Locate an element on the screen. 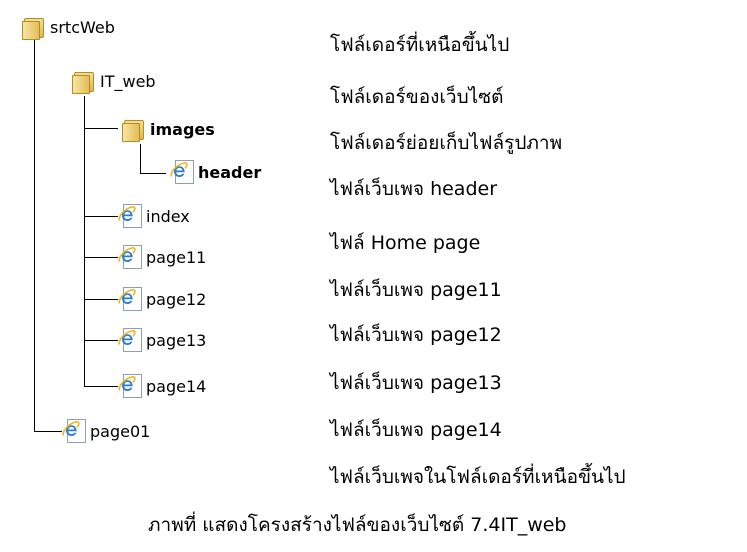 This screenshot has width=747, height=552. tree-node-header: header is located at coordinates (215, 172).